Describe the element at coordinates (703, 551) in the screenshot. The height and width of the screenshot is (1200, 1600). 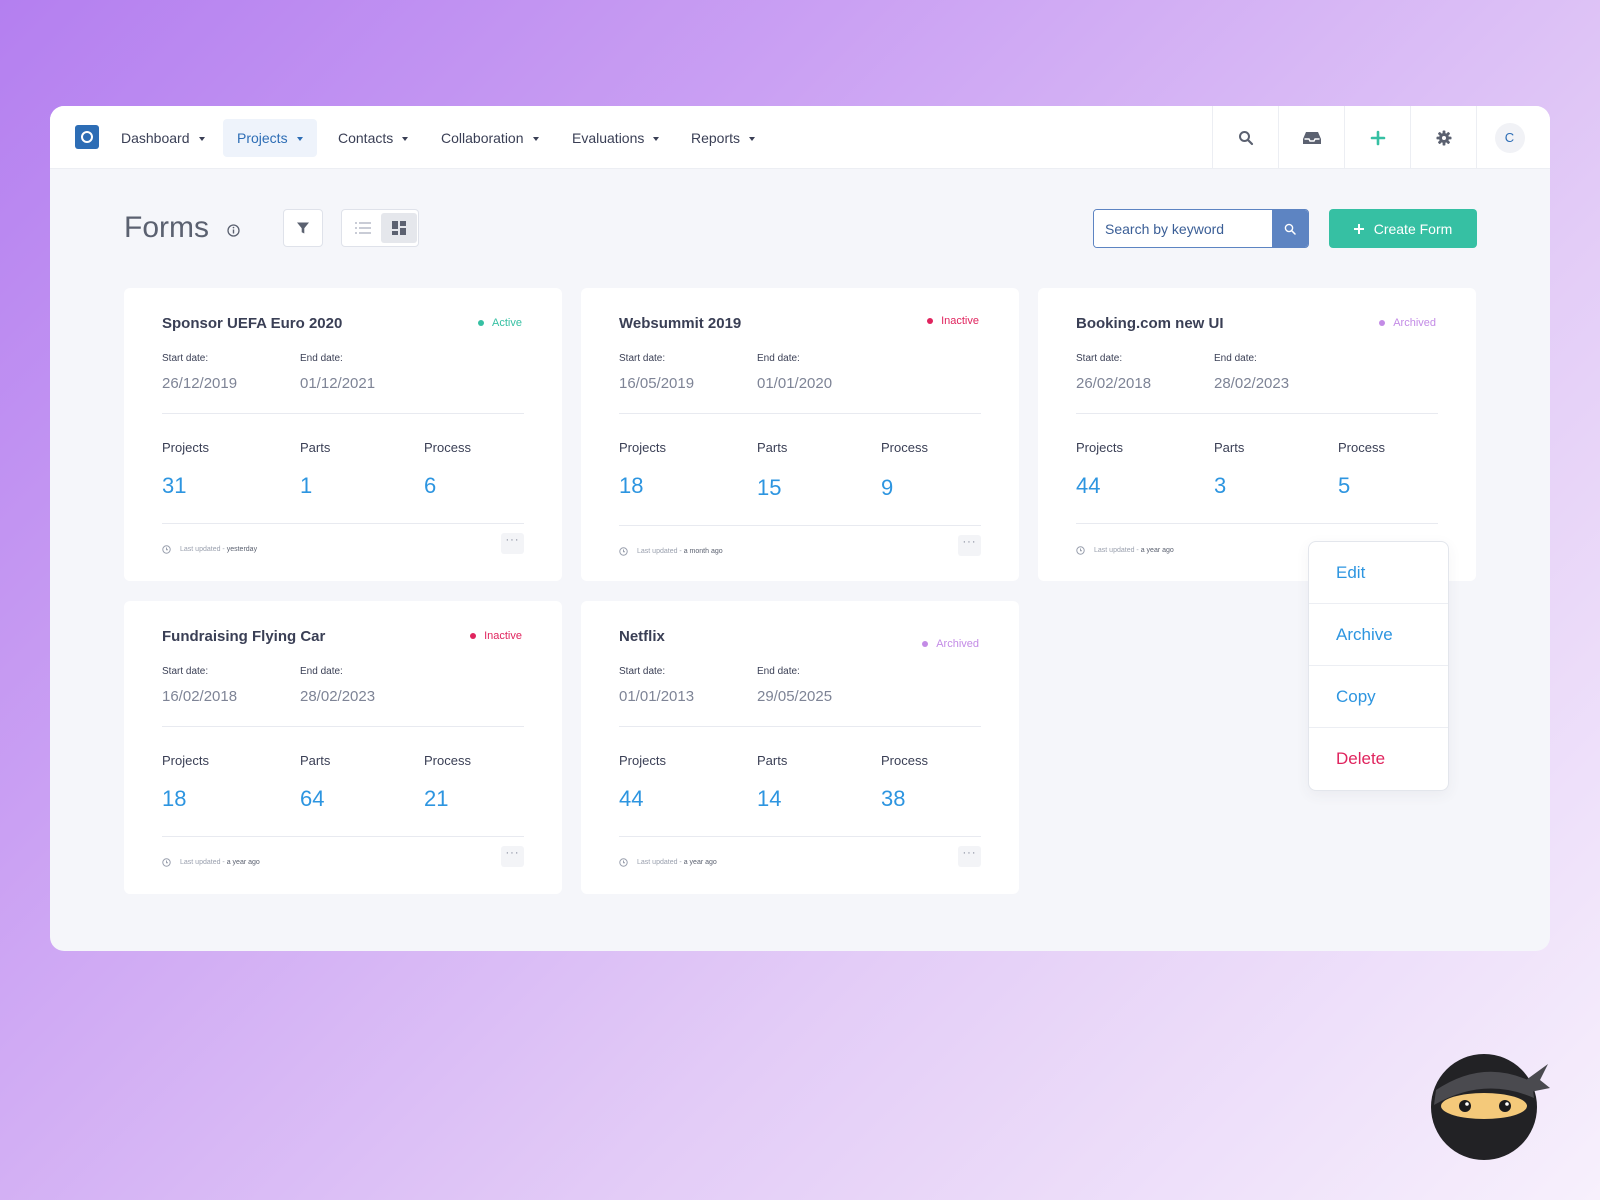
I see `last-updated-value: a month ago` at that location.